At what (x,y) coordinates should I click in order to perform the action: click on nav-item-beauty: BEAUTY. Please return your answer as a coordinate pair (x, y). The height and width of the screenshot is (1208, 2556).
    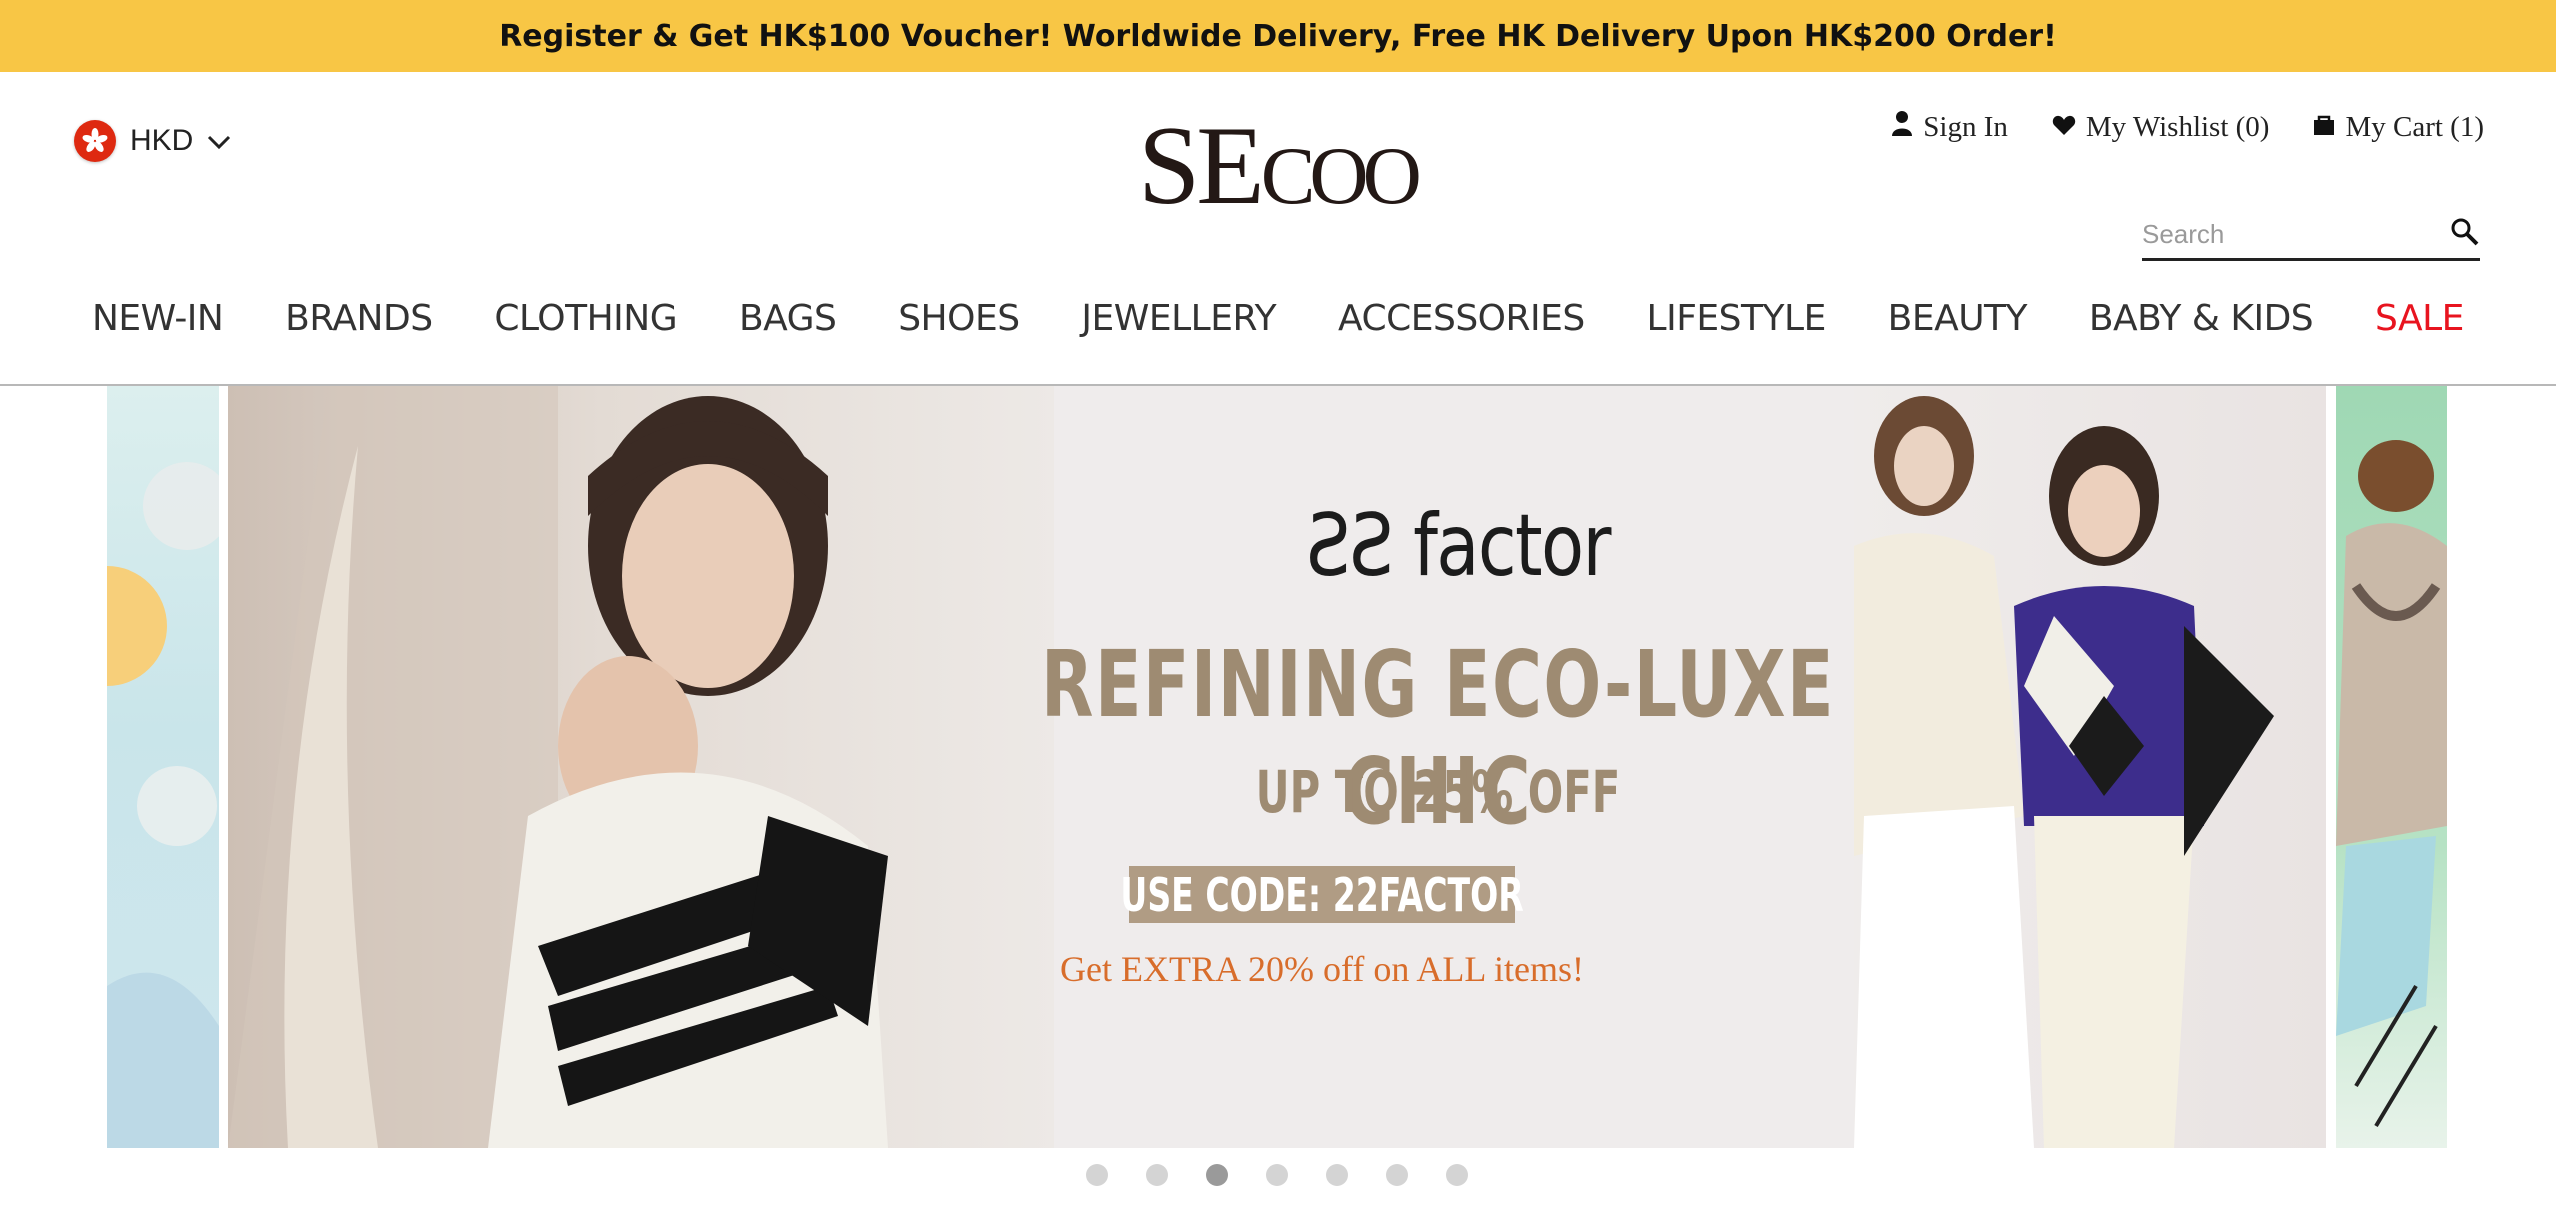
    Looking at the image, I should click on (1958, 318).